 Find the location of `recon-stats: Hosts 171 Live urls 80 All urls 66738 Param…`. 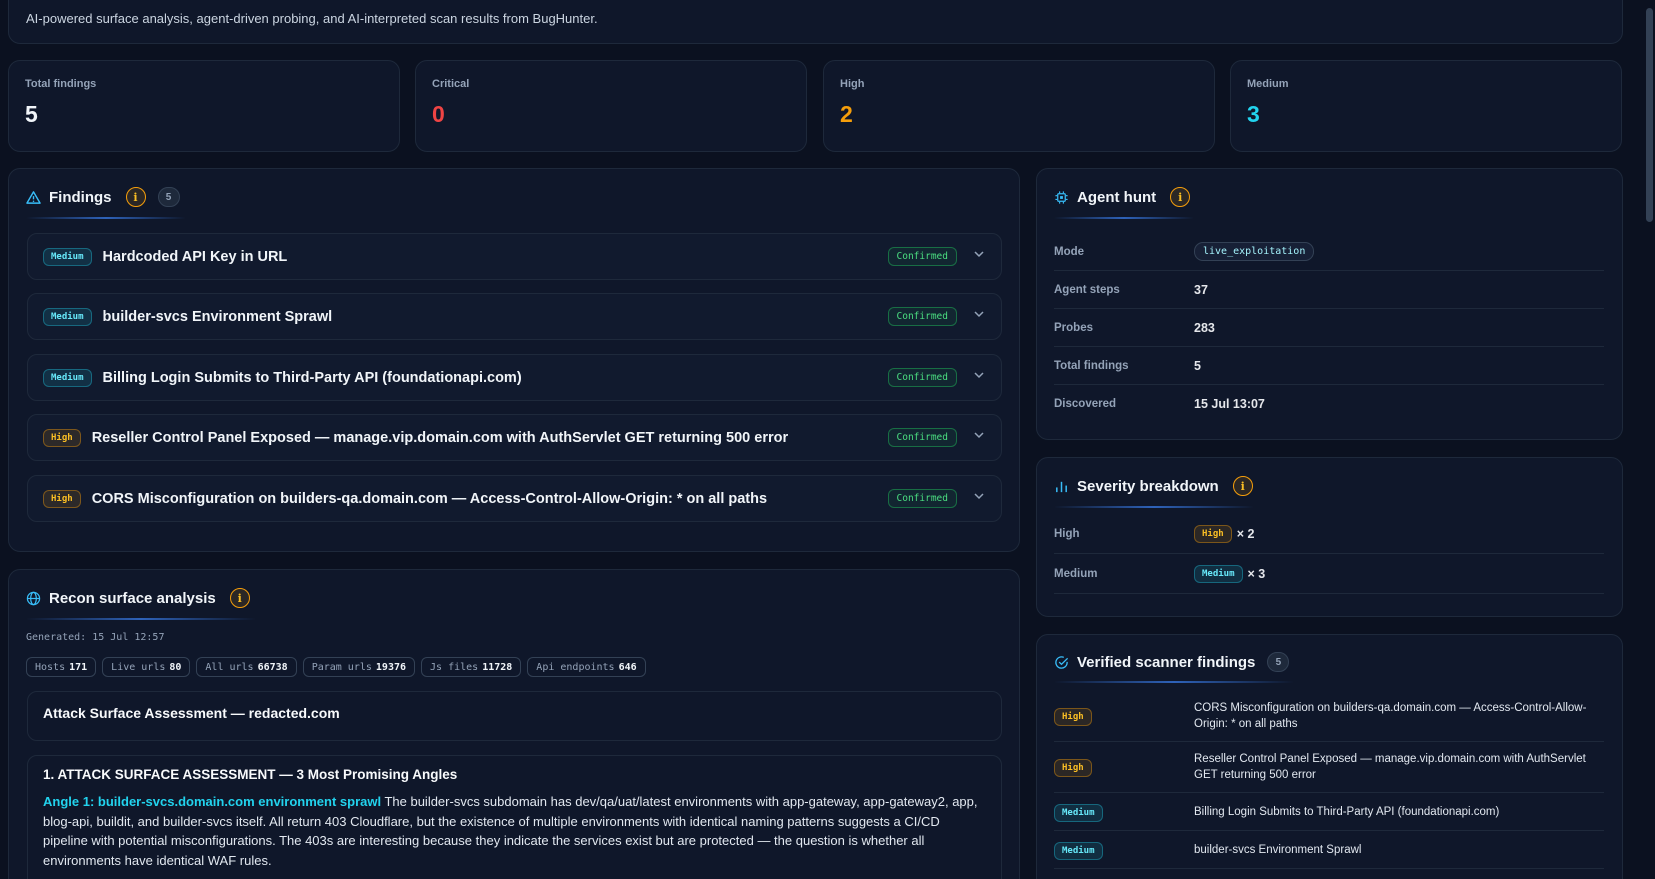

recon-stats: Hosts 171 Live urls 80 All urls 66738 Param… is located at coordinates (336, 667).